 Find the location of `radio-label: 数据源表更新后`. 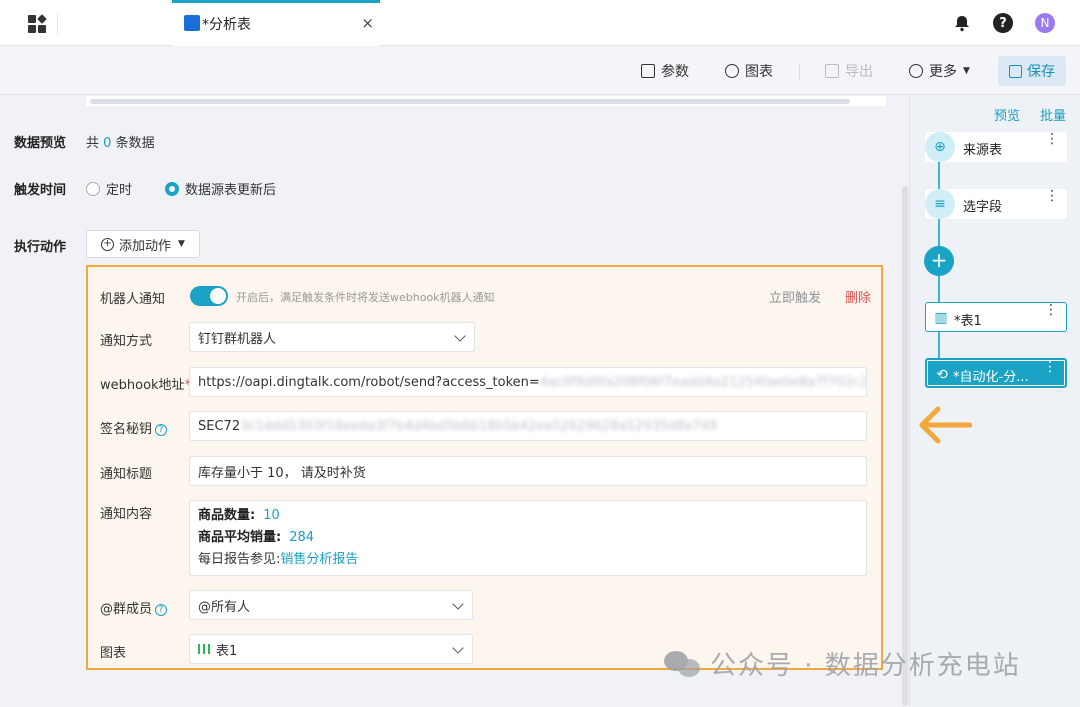

radio-label: 数据源表更新后 is located at coordinates (231, 190).